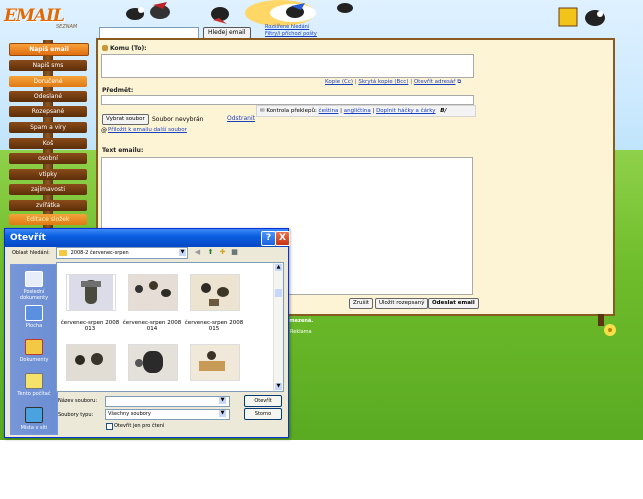  I want to click on sidebar-item-edit-folders: Editace složek, so click(48, 219).